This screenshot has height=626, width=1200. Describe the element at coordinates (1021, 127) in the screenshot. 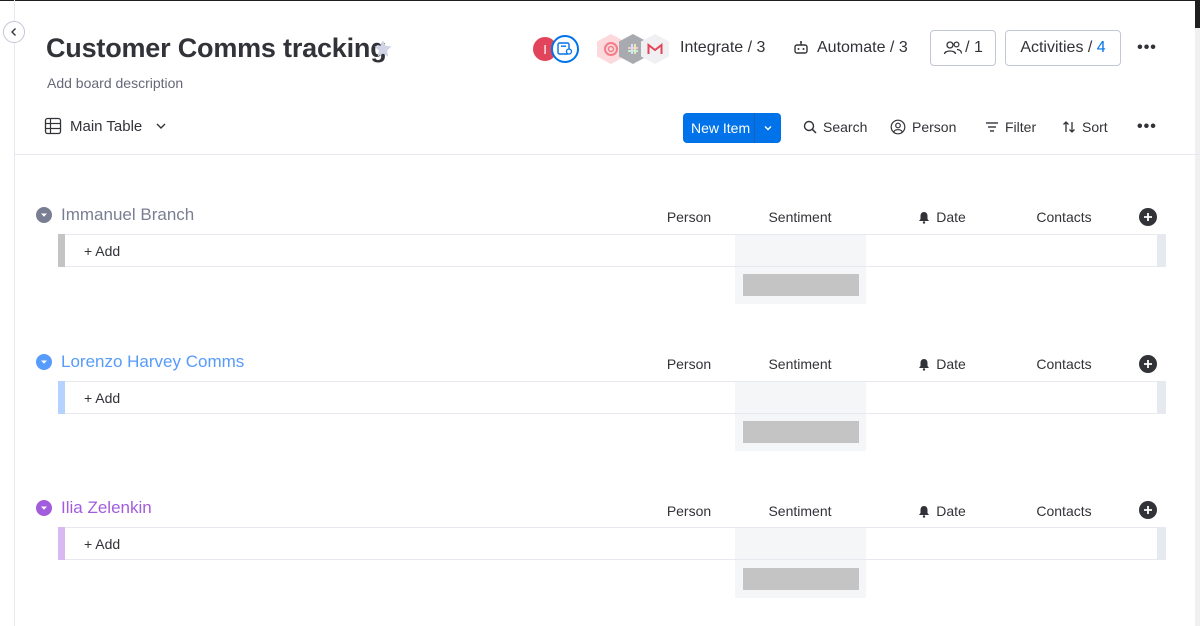

I see `filter-label: Filter` at that location.